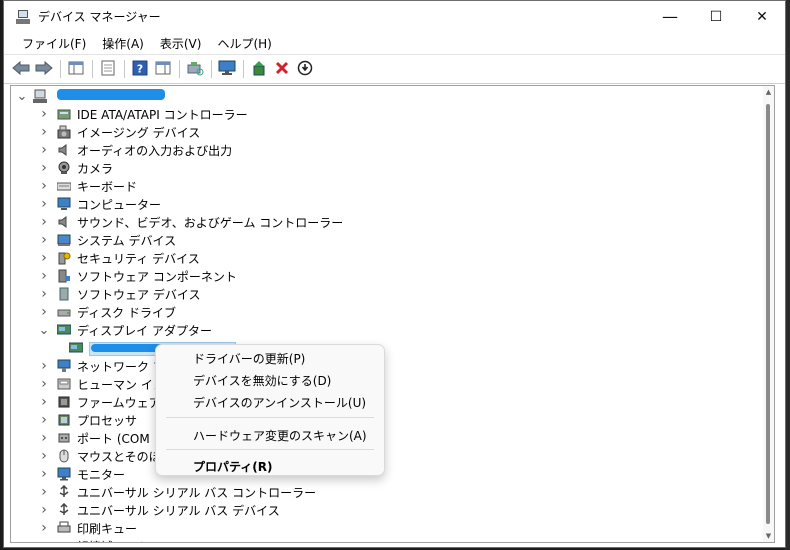 The width and height of the screenshot is (790, 550). I want to click on printer-icon, so click(64, 528).